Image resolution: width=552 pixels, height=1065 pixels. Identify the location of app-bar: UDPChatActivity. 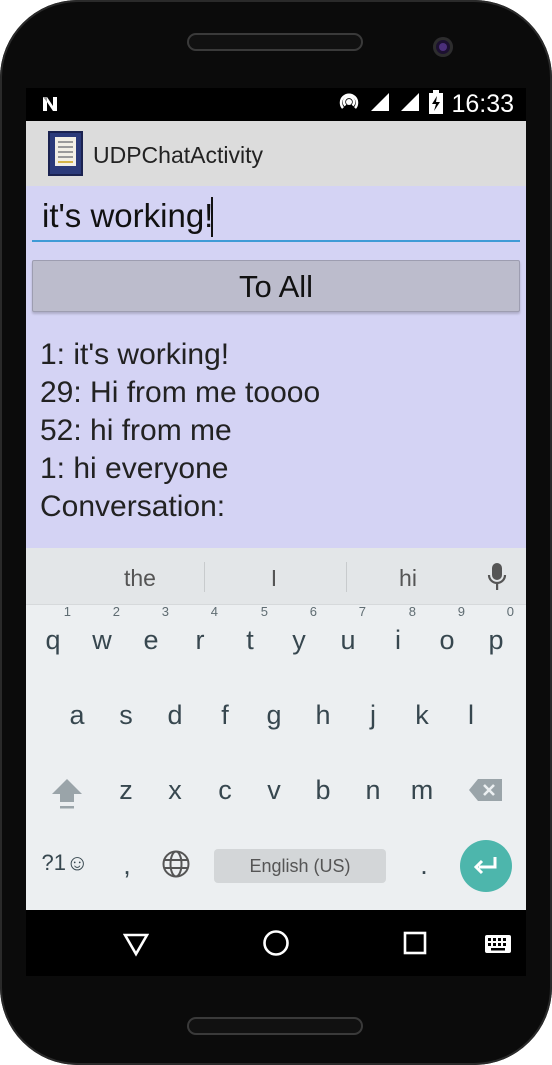
(276, 153).